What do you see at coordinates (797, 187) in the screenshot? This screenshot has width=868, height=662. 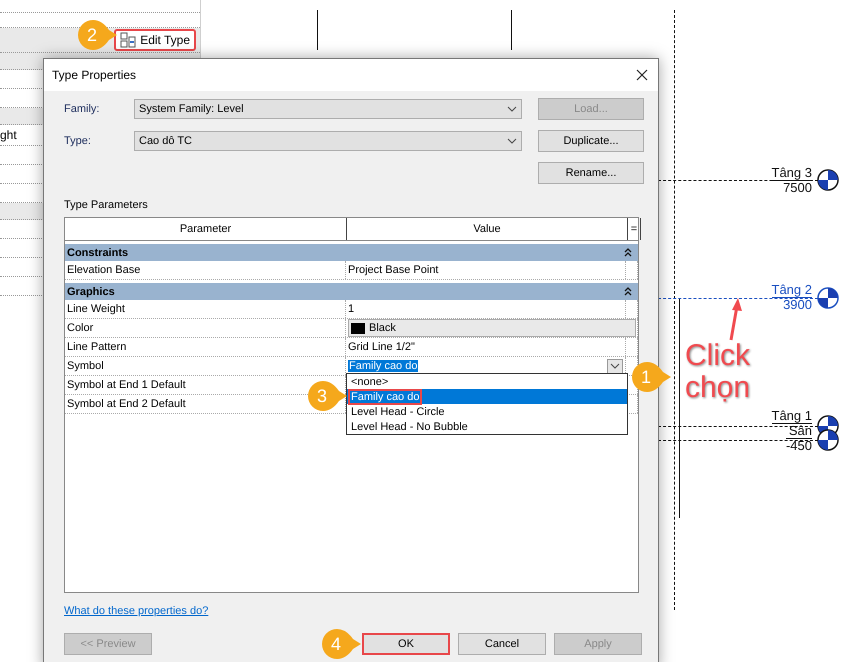 I see `level-elevation: 7500` at bounding box center [797, 187].